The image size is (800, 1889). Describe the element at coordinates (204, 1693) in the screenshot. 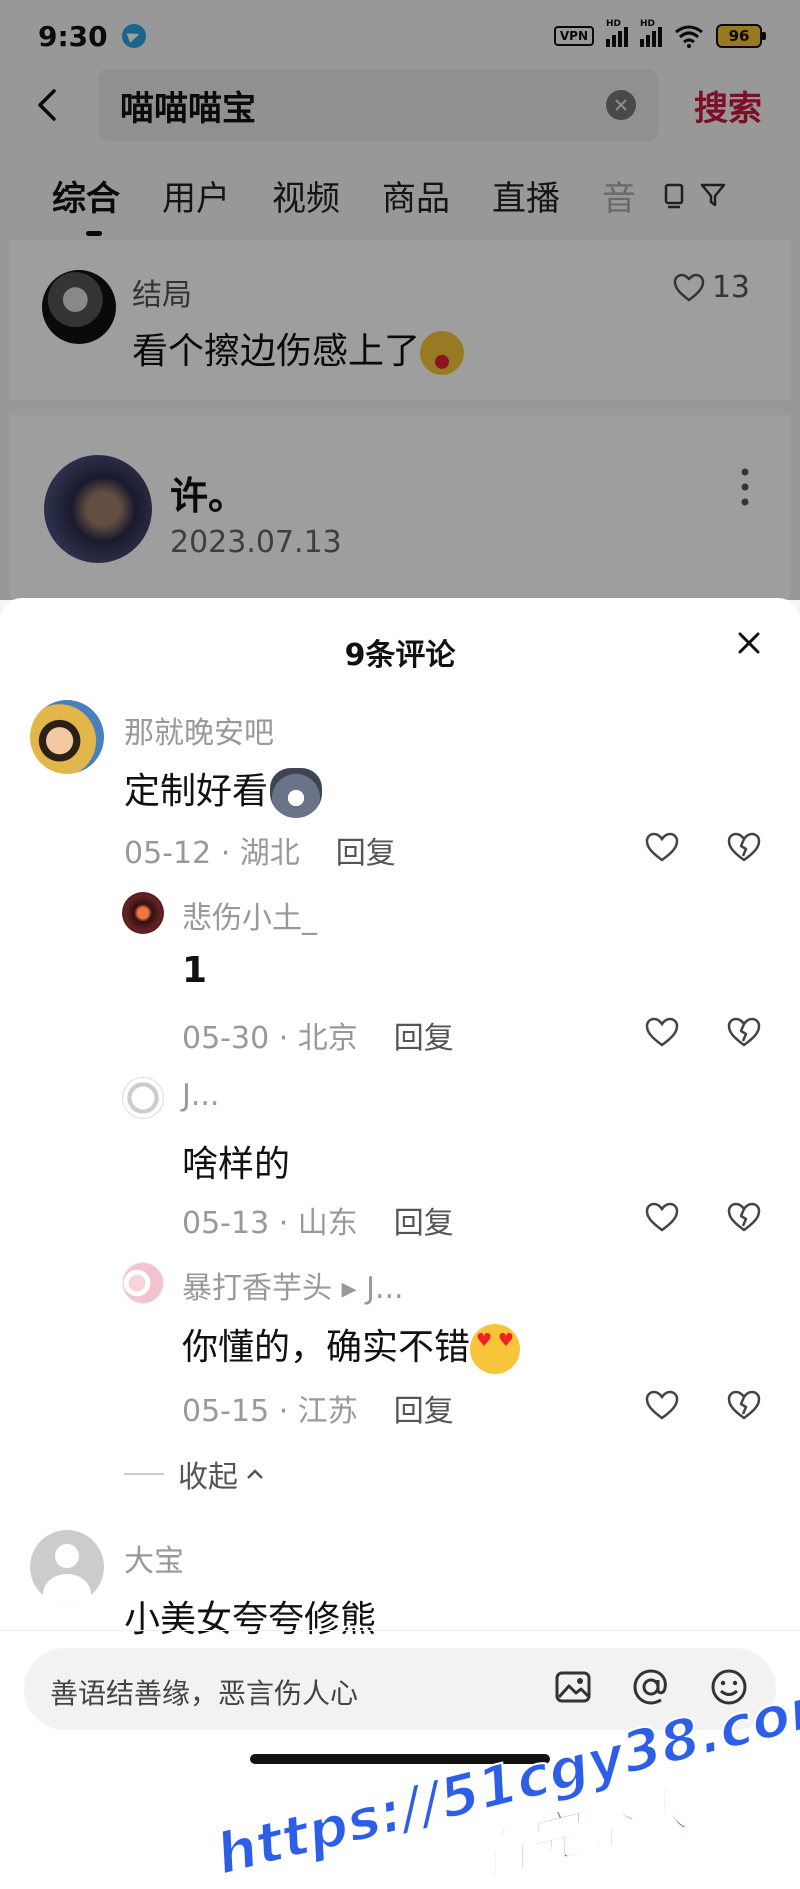

I see `comment-input-placeholder: 善语结善缘，恶言伤人心` at that location.